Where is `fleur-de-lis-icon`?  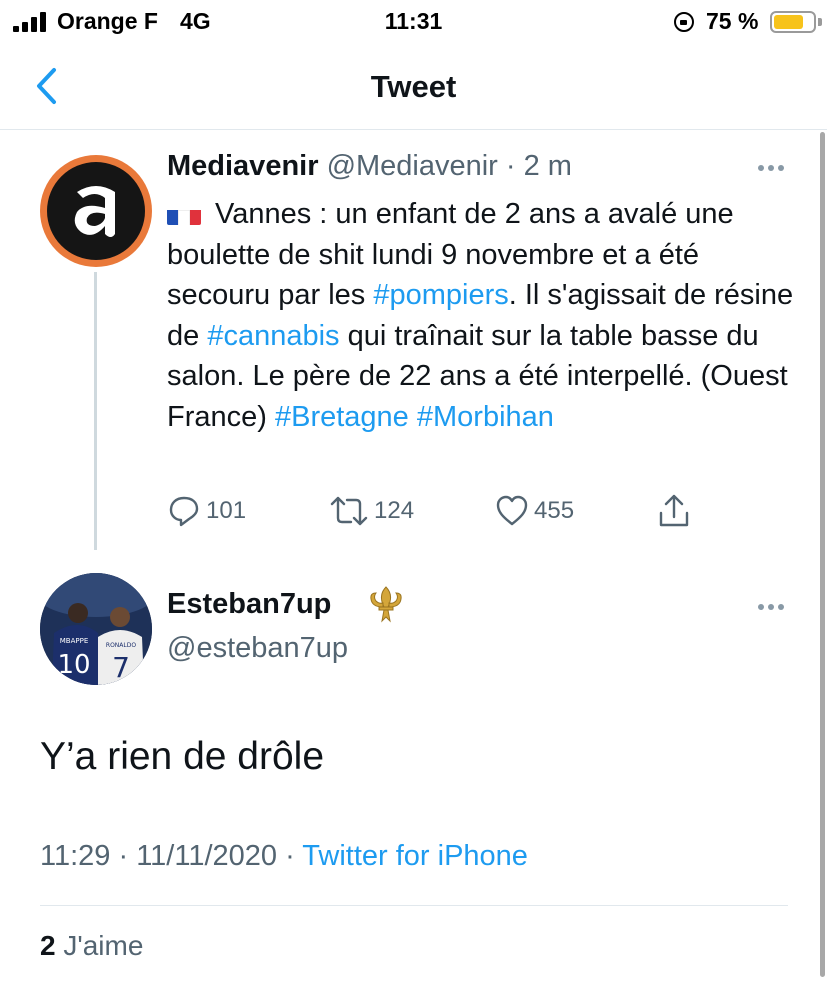
fleur-de-lis-icon is located at coordinates (386, 604).